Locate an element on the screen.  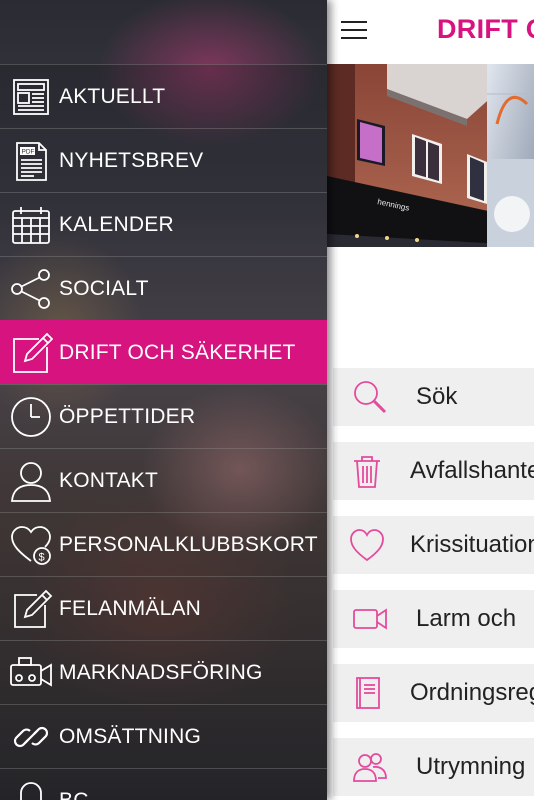
list-item-utrymning: Utrymning is located at coordinates (433, 767).